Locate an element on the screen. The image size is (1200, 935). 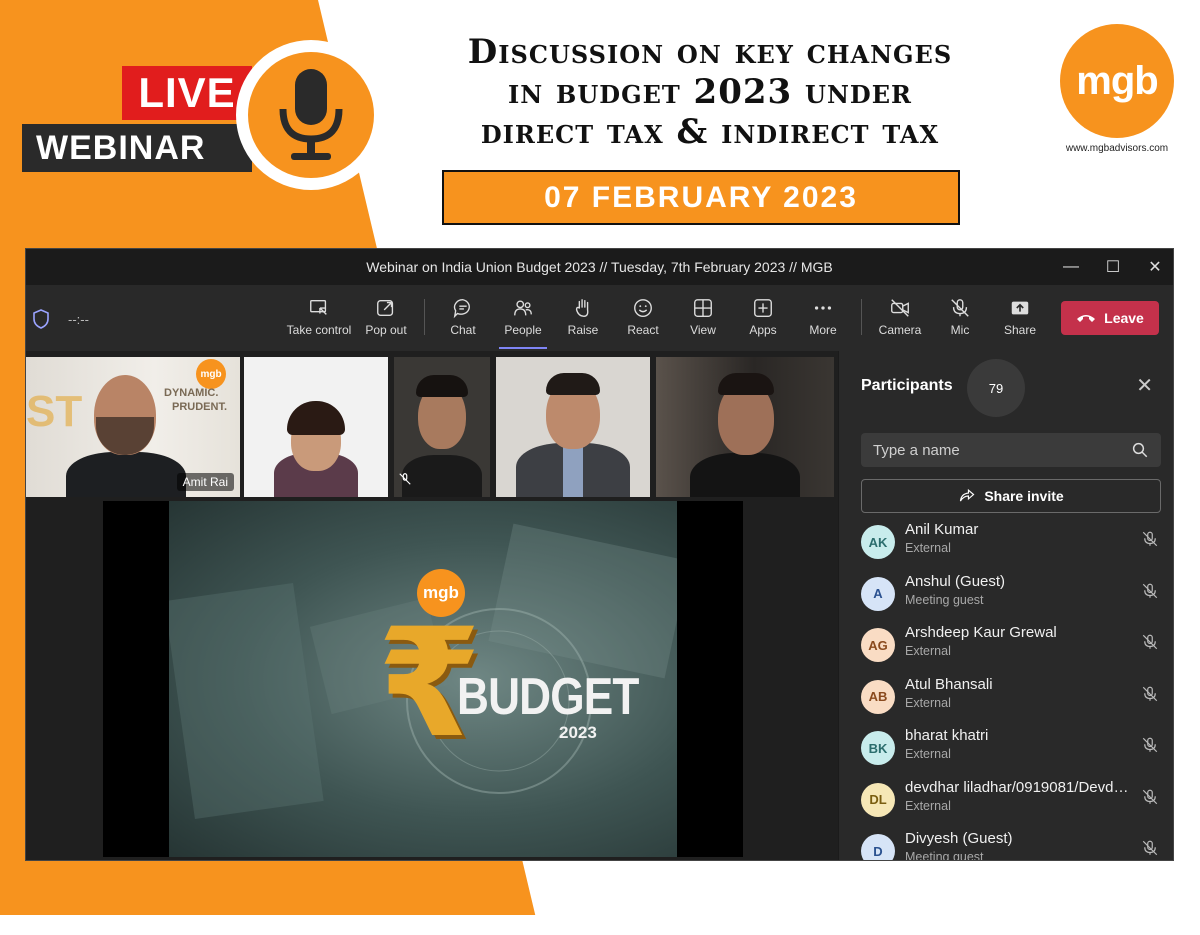
participant-role: Meeting guest is located at coordinates (944, 855).